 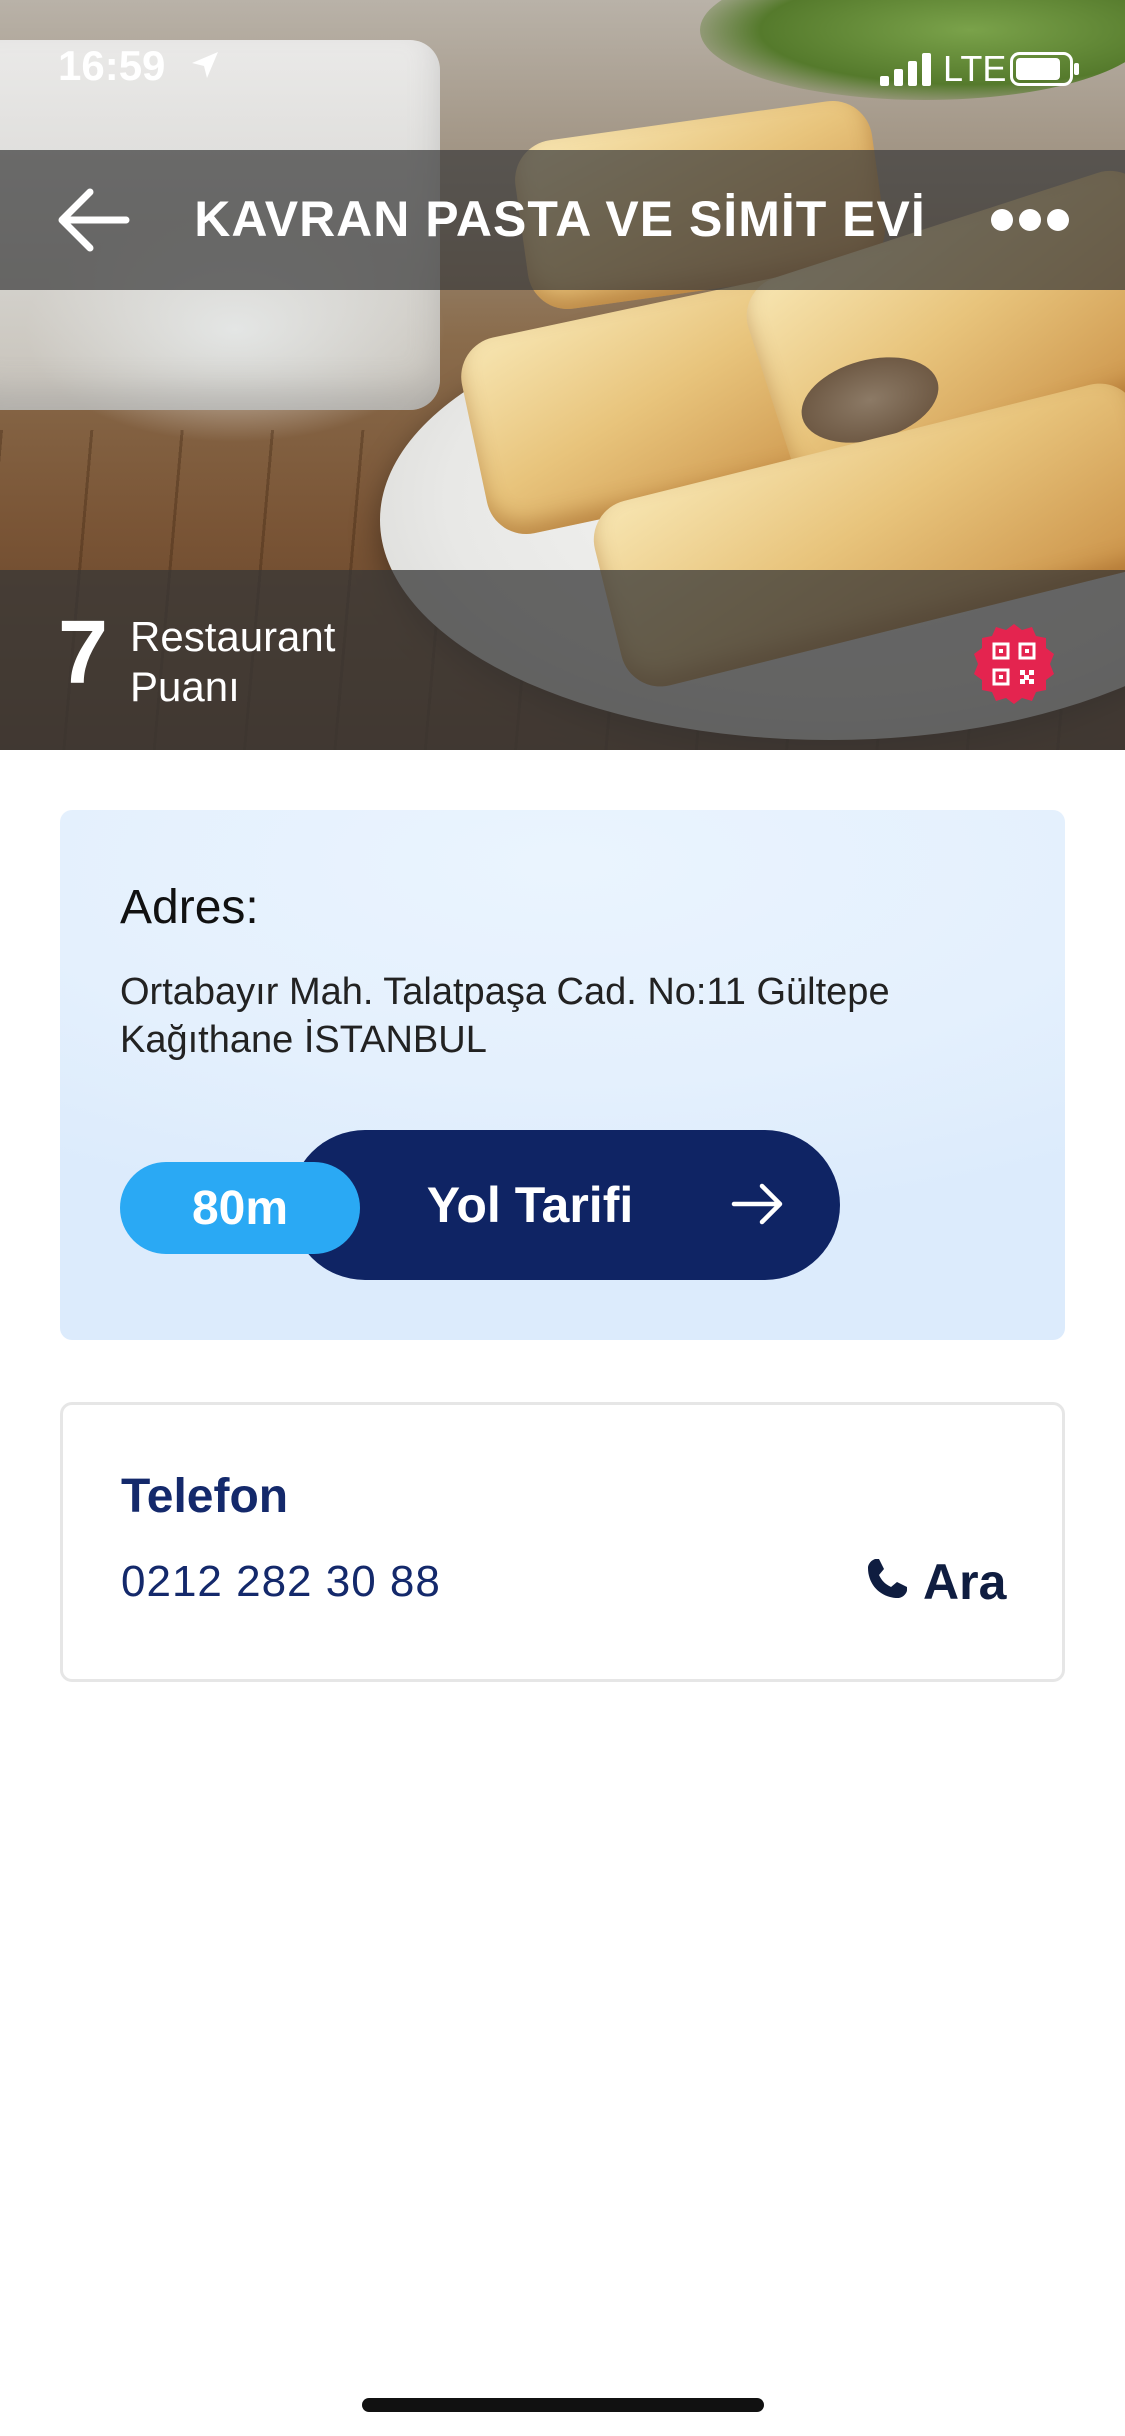 I want to click on status-time: 16:59, so click(x=112, y=65).